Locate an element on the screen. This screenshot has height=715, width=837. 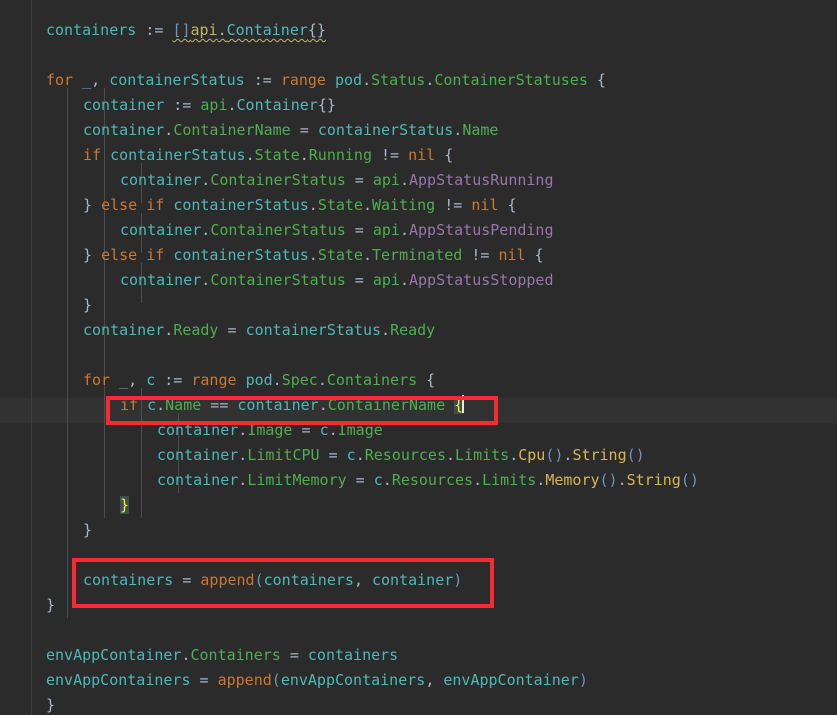
code-token: envAppContainer is located at coordinates (511, 680).